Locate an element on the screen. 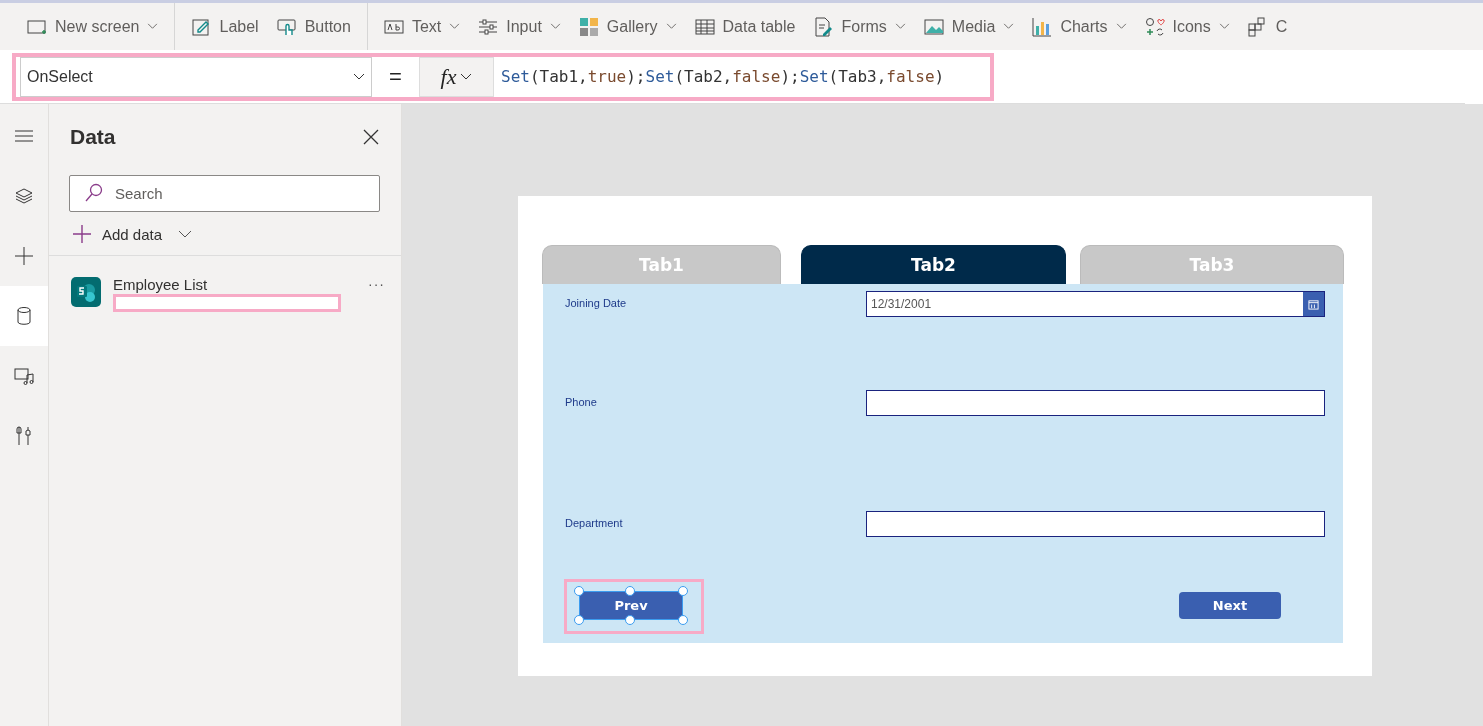 Image resolution: width=1483 pixels, height=726 pixels. toolbar-button: Forms is located at coordinates (859, 26).